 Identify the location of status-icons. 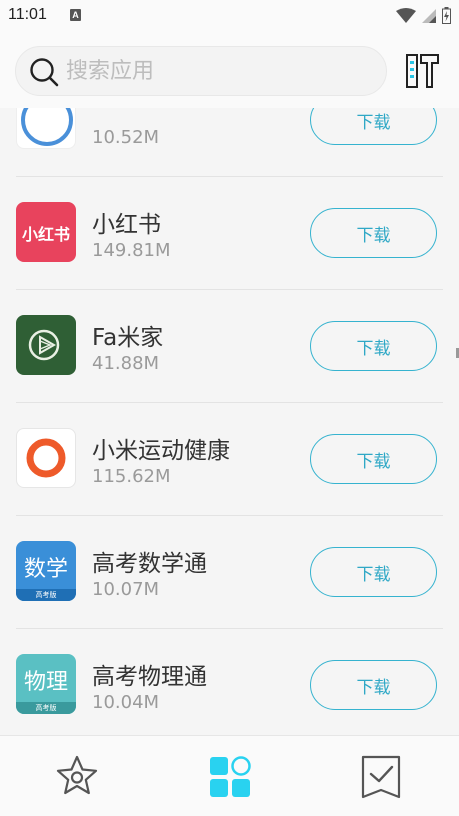
(423, 15).